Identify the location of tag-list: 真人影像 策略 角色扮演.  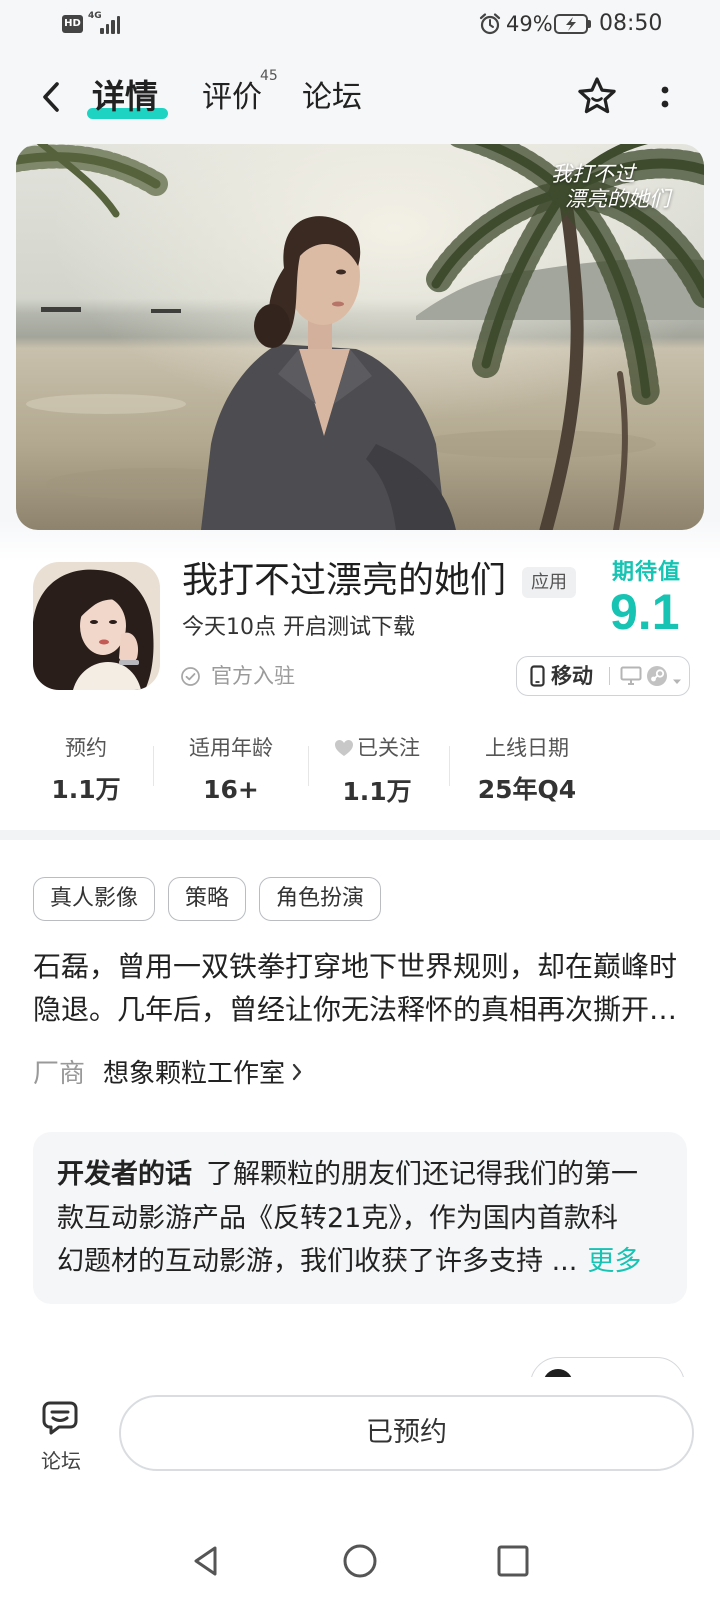
(207, 899).